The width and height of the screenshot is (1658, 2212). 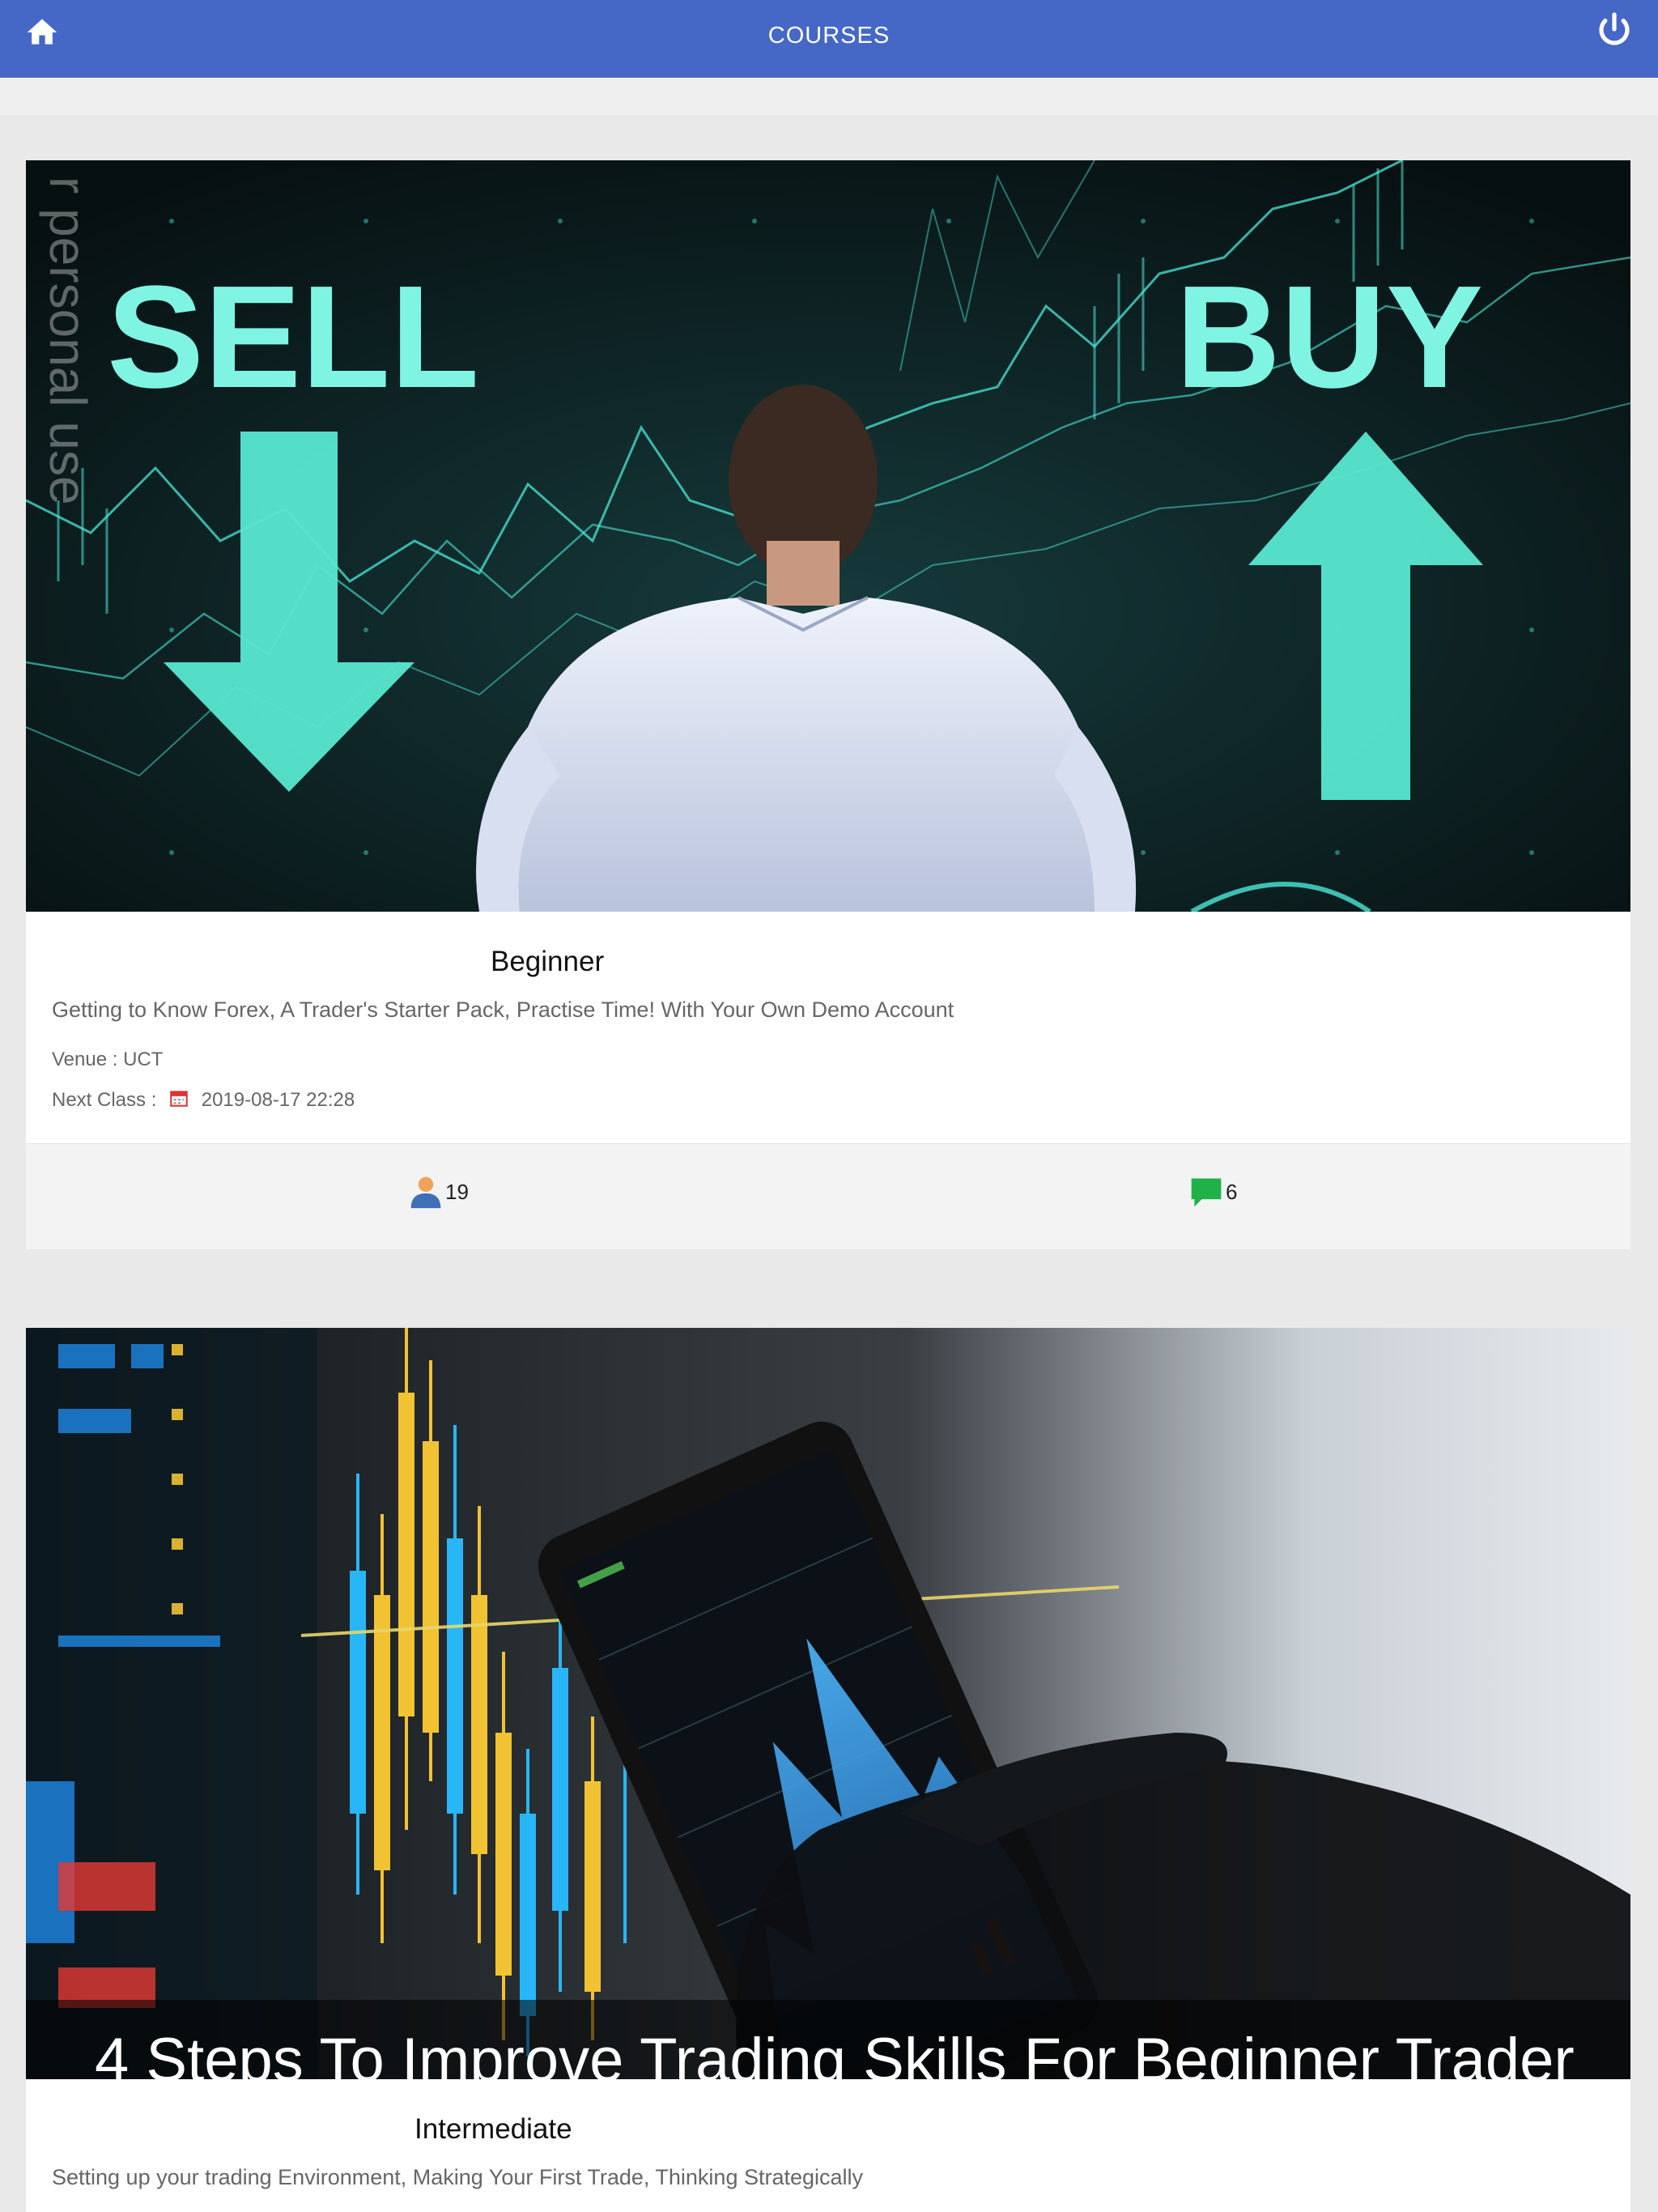 I want to click on sell-text: SELL, so click(x=293, y=337).